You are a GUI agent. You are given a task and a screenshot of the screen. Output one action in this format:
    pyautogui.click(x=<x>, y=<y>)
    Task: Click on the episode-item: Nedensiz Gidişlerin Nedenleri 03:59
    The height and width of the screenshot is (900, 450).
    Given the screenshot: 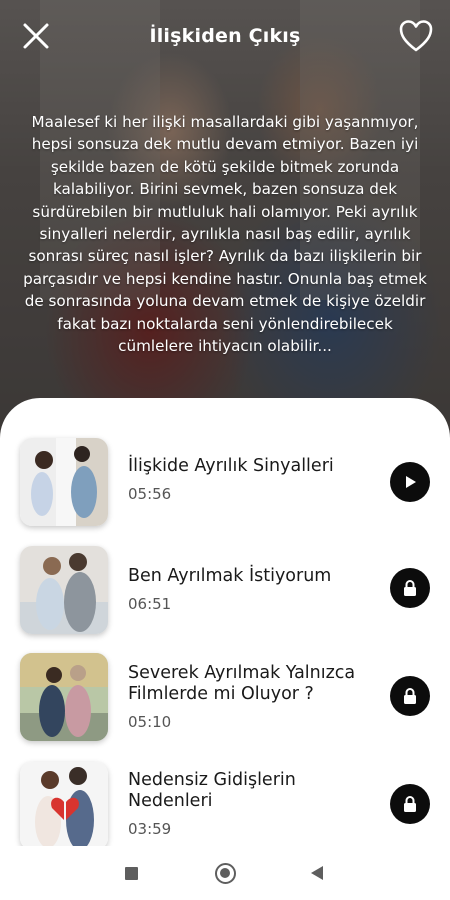 What is the action you would take?
    pyautogui.click(x=225, y=808)
    